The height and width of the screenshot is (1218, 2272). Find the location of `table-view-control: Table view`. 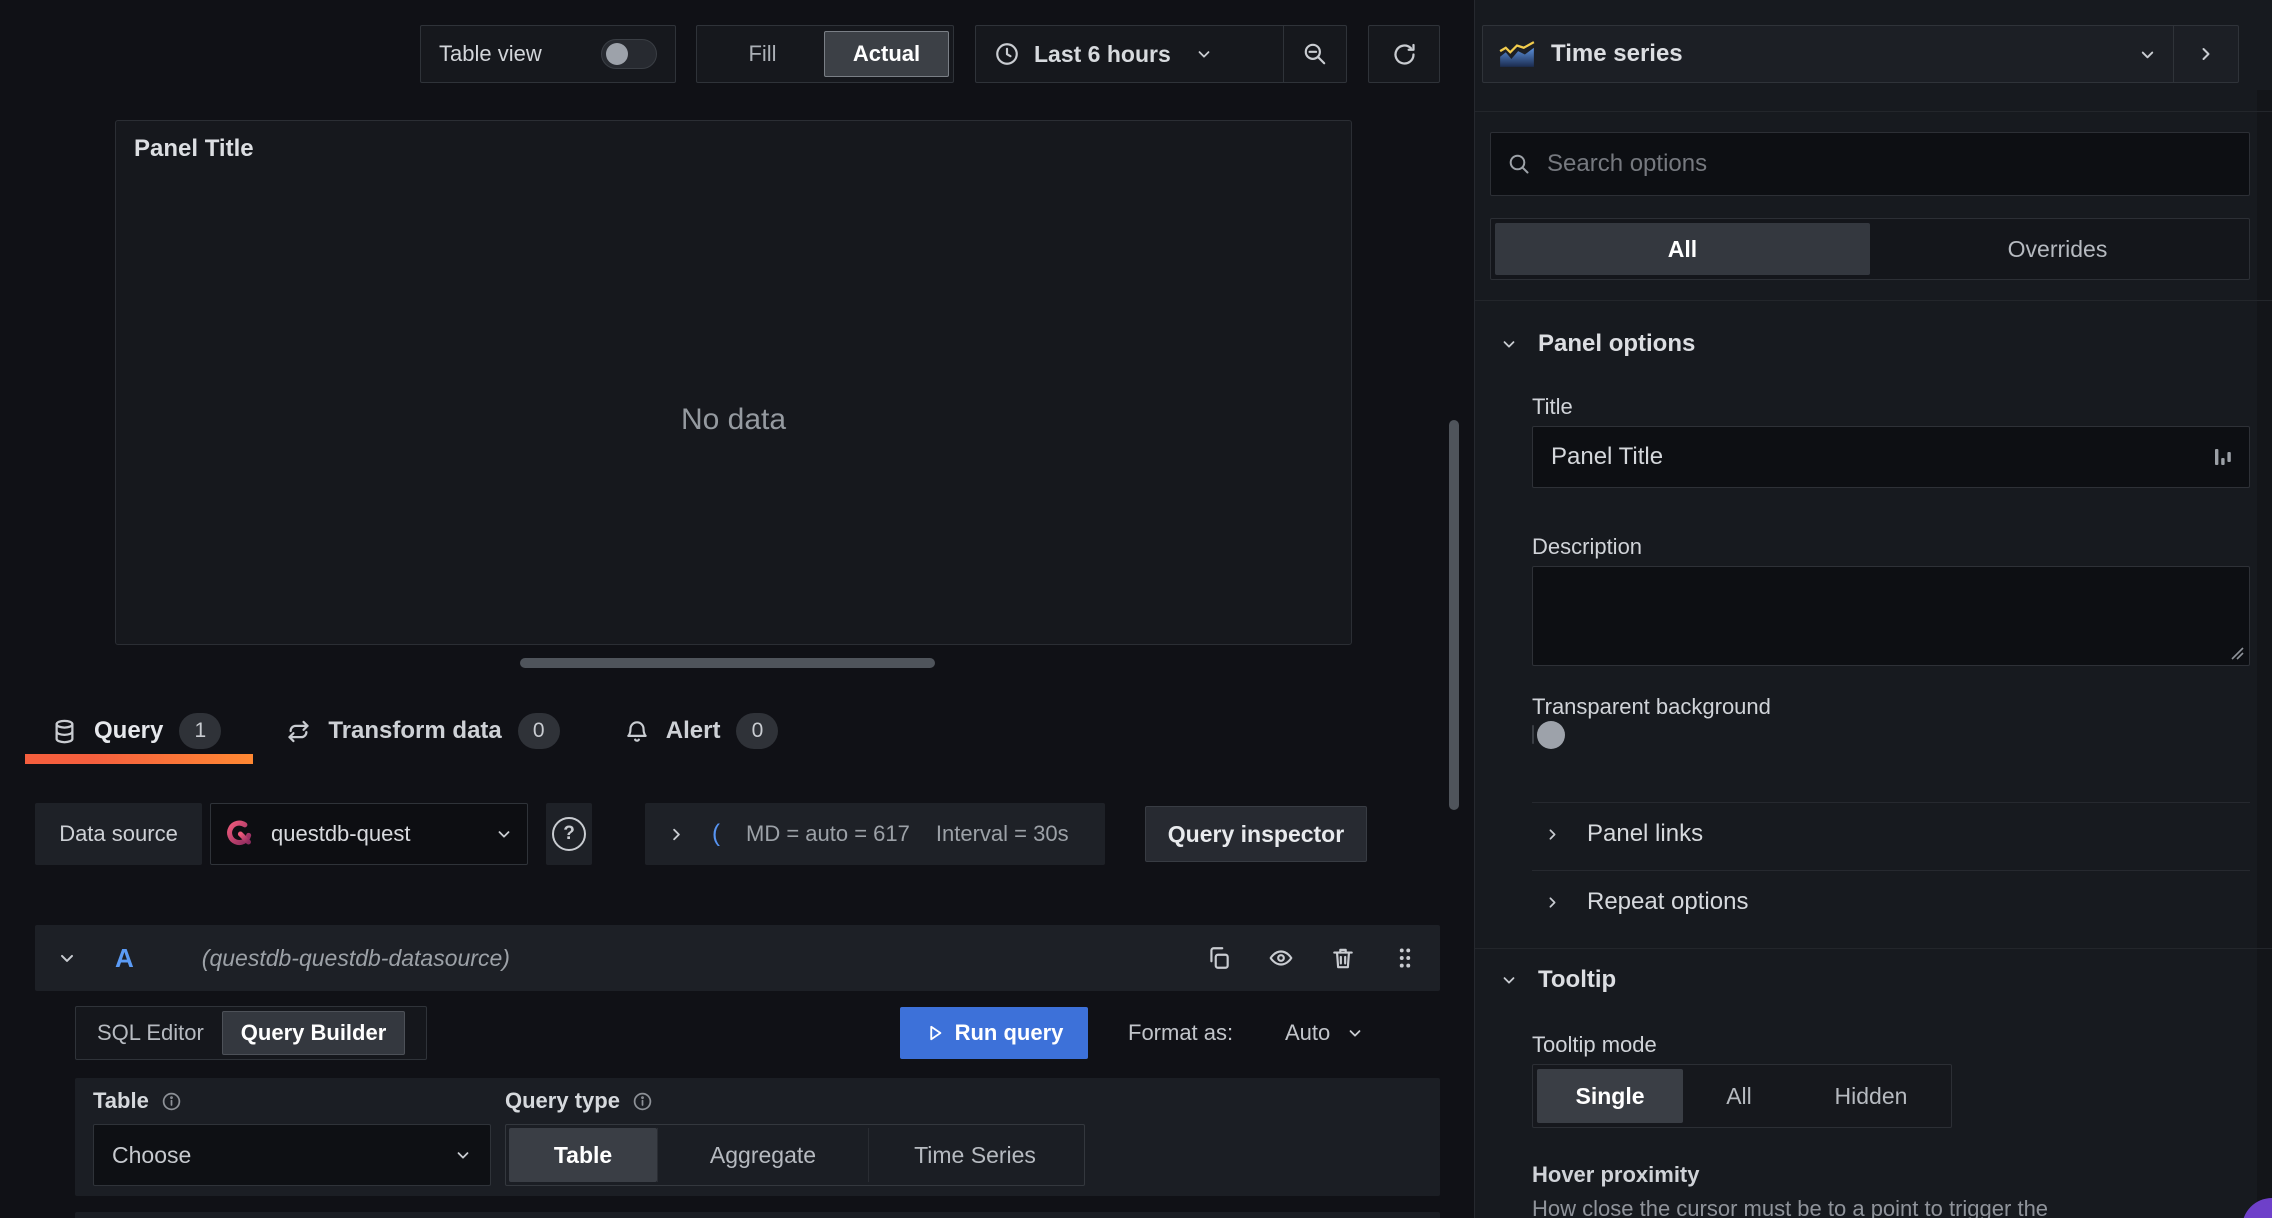

table-view-control: Table view is located at coordinates (548, 54).